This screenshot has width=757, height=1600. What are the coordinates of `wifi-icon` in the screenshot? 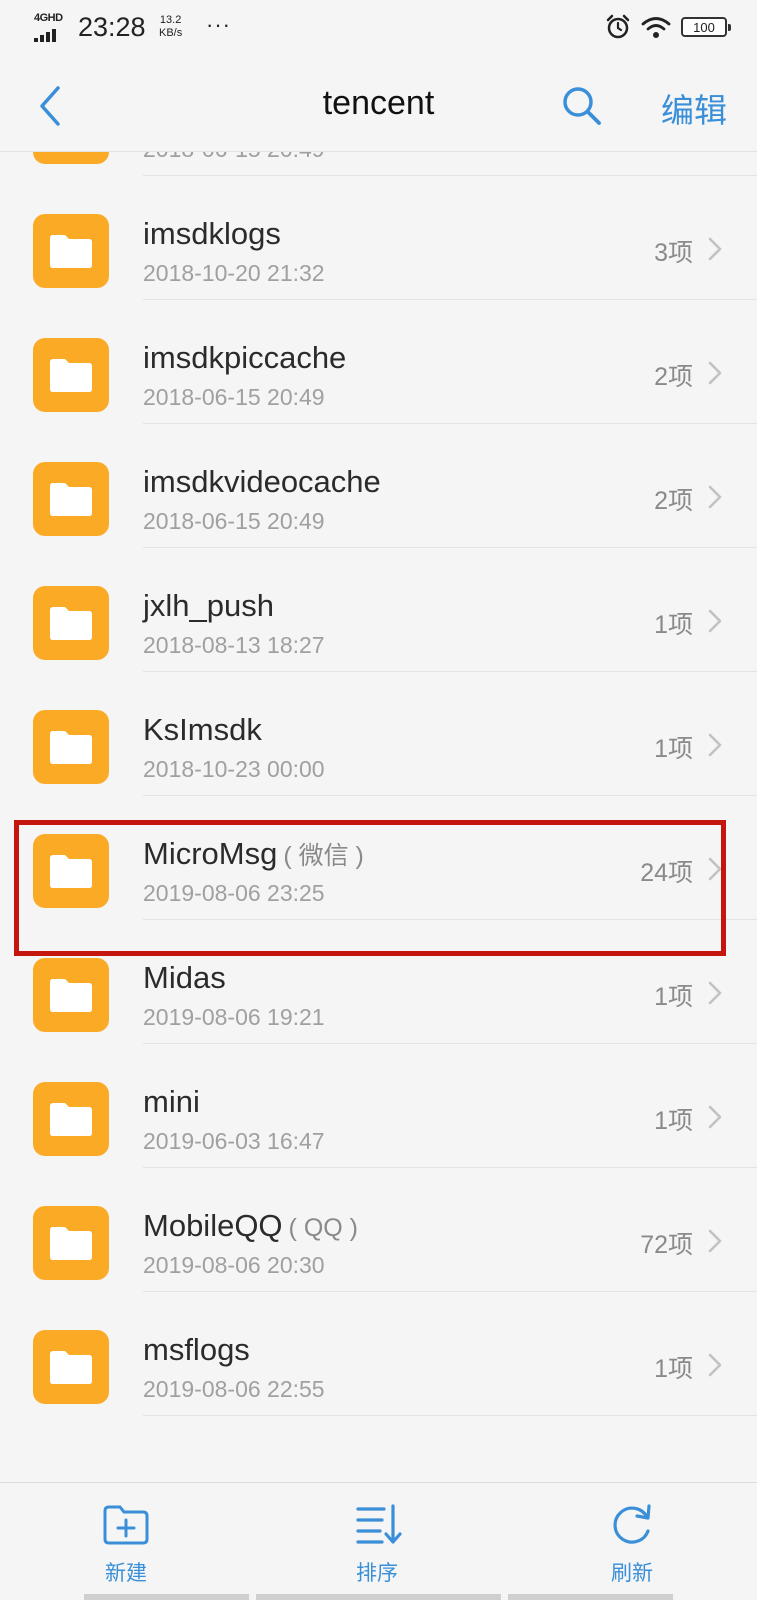 It's located at (656, 27).